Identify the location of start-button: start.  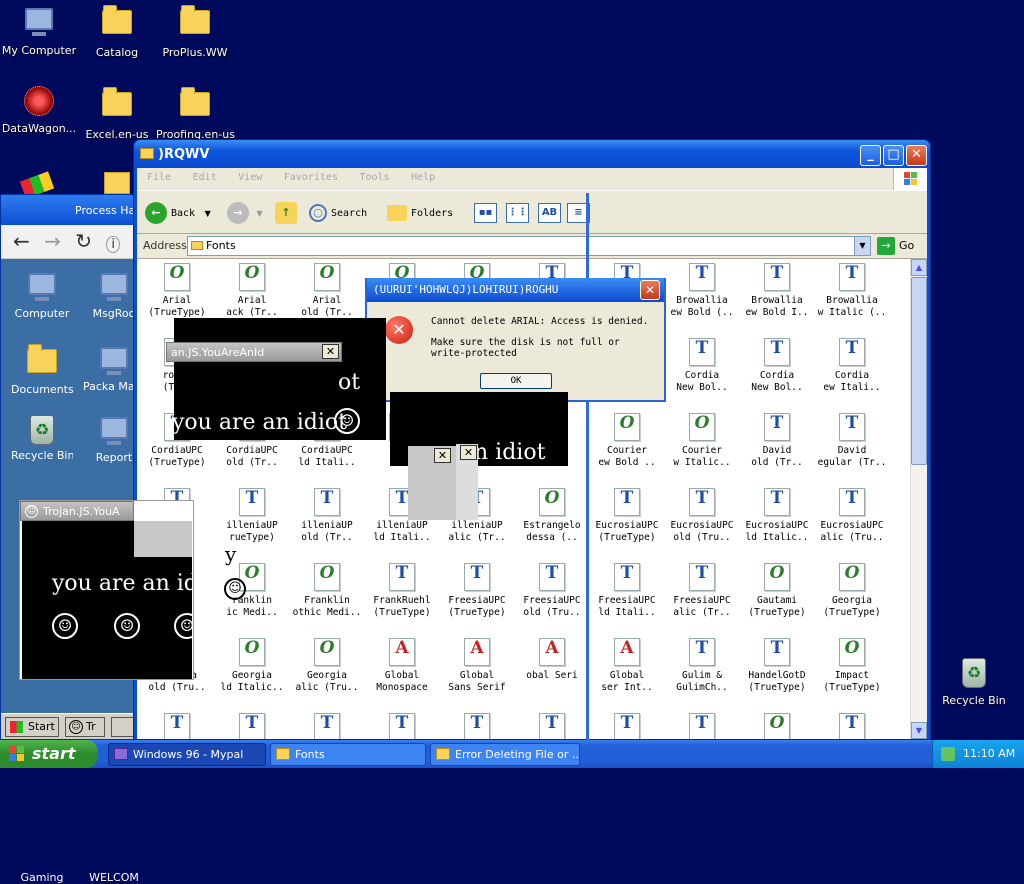
(49, 754).